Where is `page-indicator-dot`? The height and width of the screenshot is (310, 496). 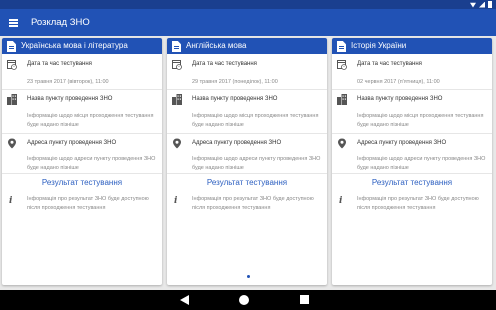 page-indicator-dot is located at coordinates (248, 276).